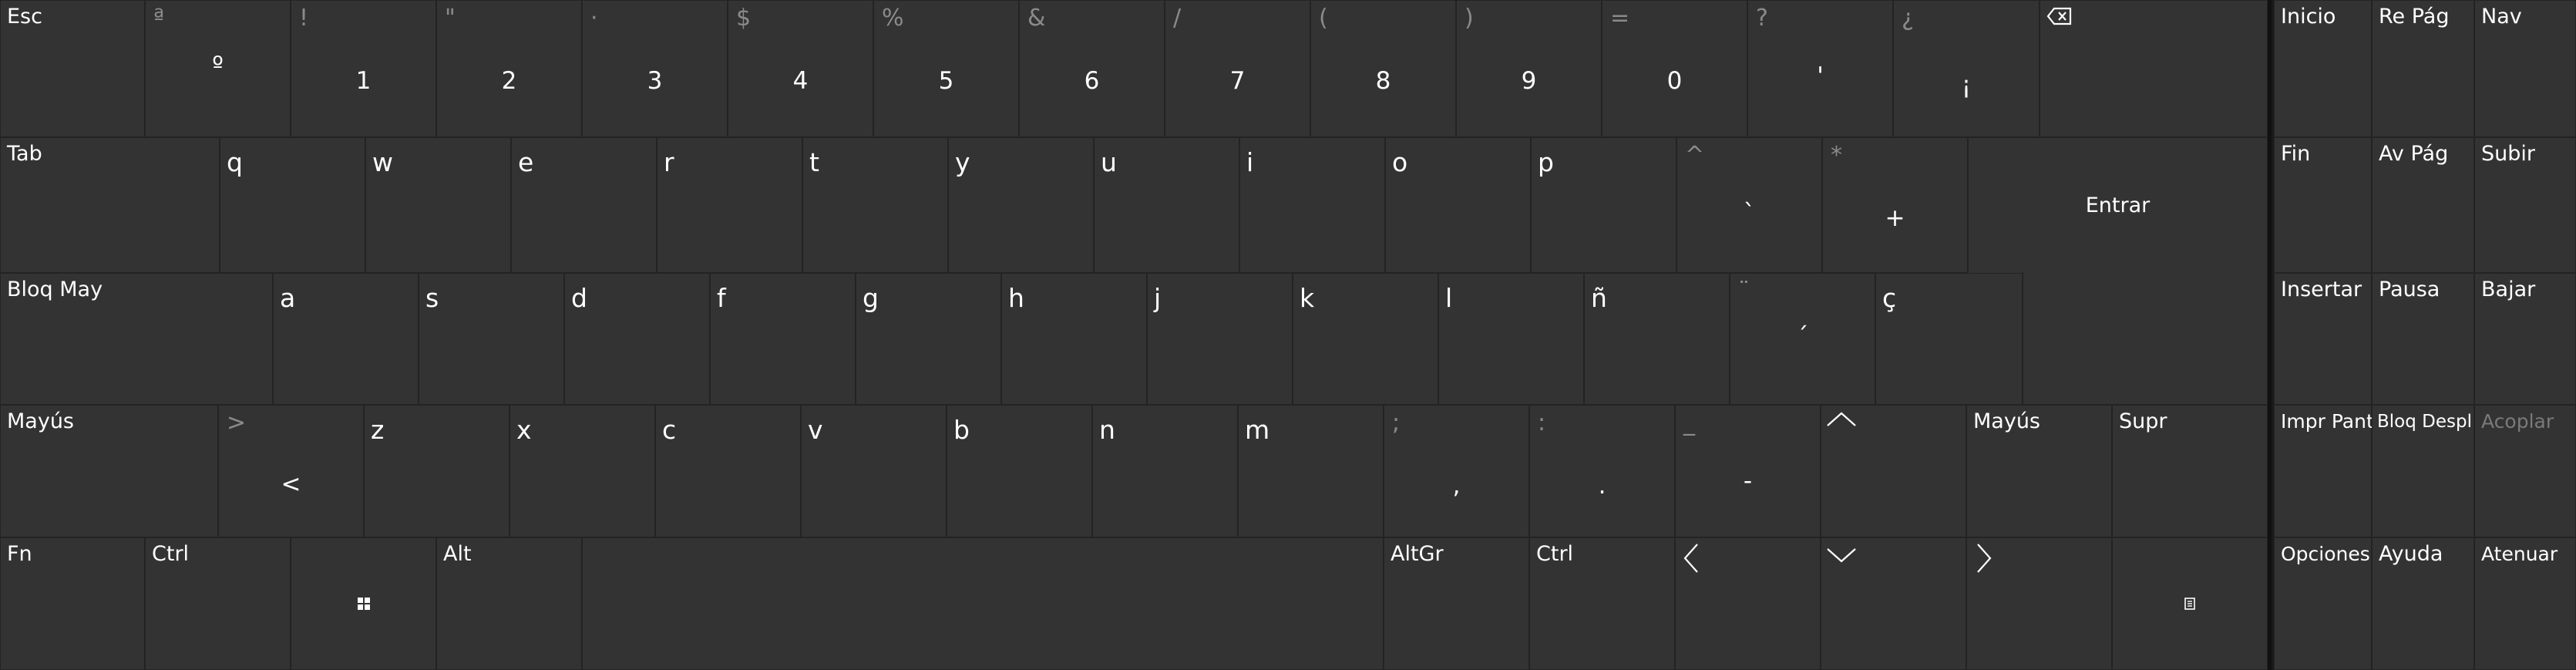 Image resolution: width=2576 pixels, height=670 pixels. I want to click on key-shift-label: ), so click(1469, 18).